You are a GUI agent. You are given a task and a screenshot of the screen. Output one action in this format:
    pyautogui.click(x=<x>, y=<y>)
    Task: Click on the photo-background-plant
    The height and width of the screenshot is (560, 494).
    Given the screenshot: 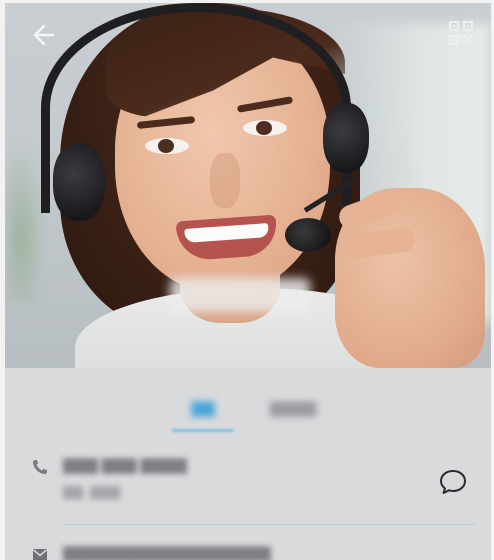 What is the action you would take?
    pyautogui.click(x=25, y=223)
    